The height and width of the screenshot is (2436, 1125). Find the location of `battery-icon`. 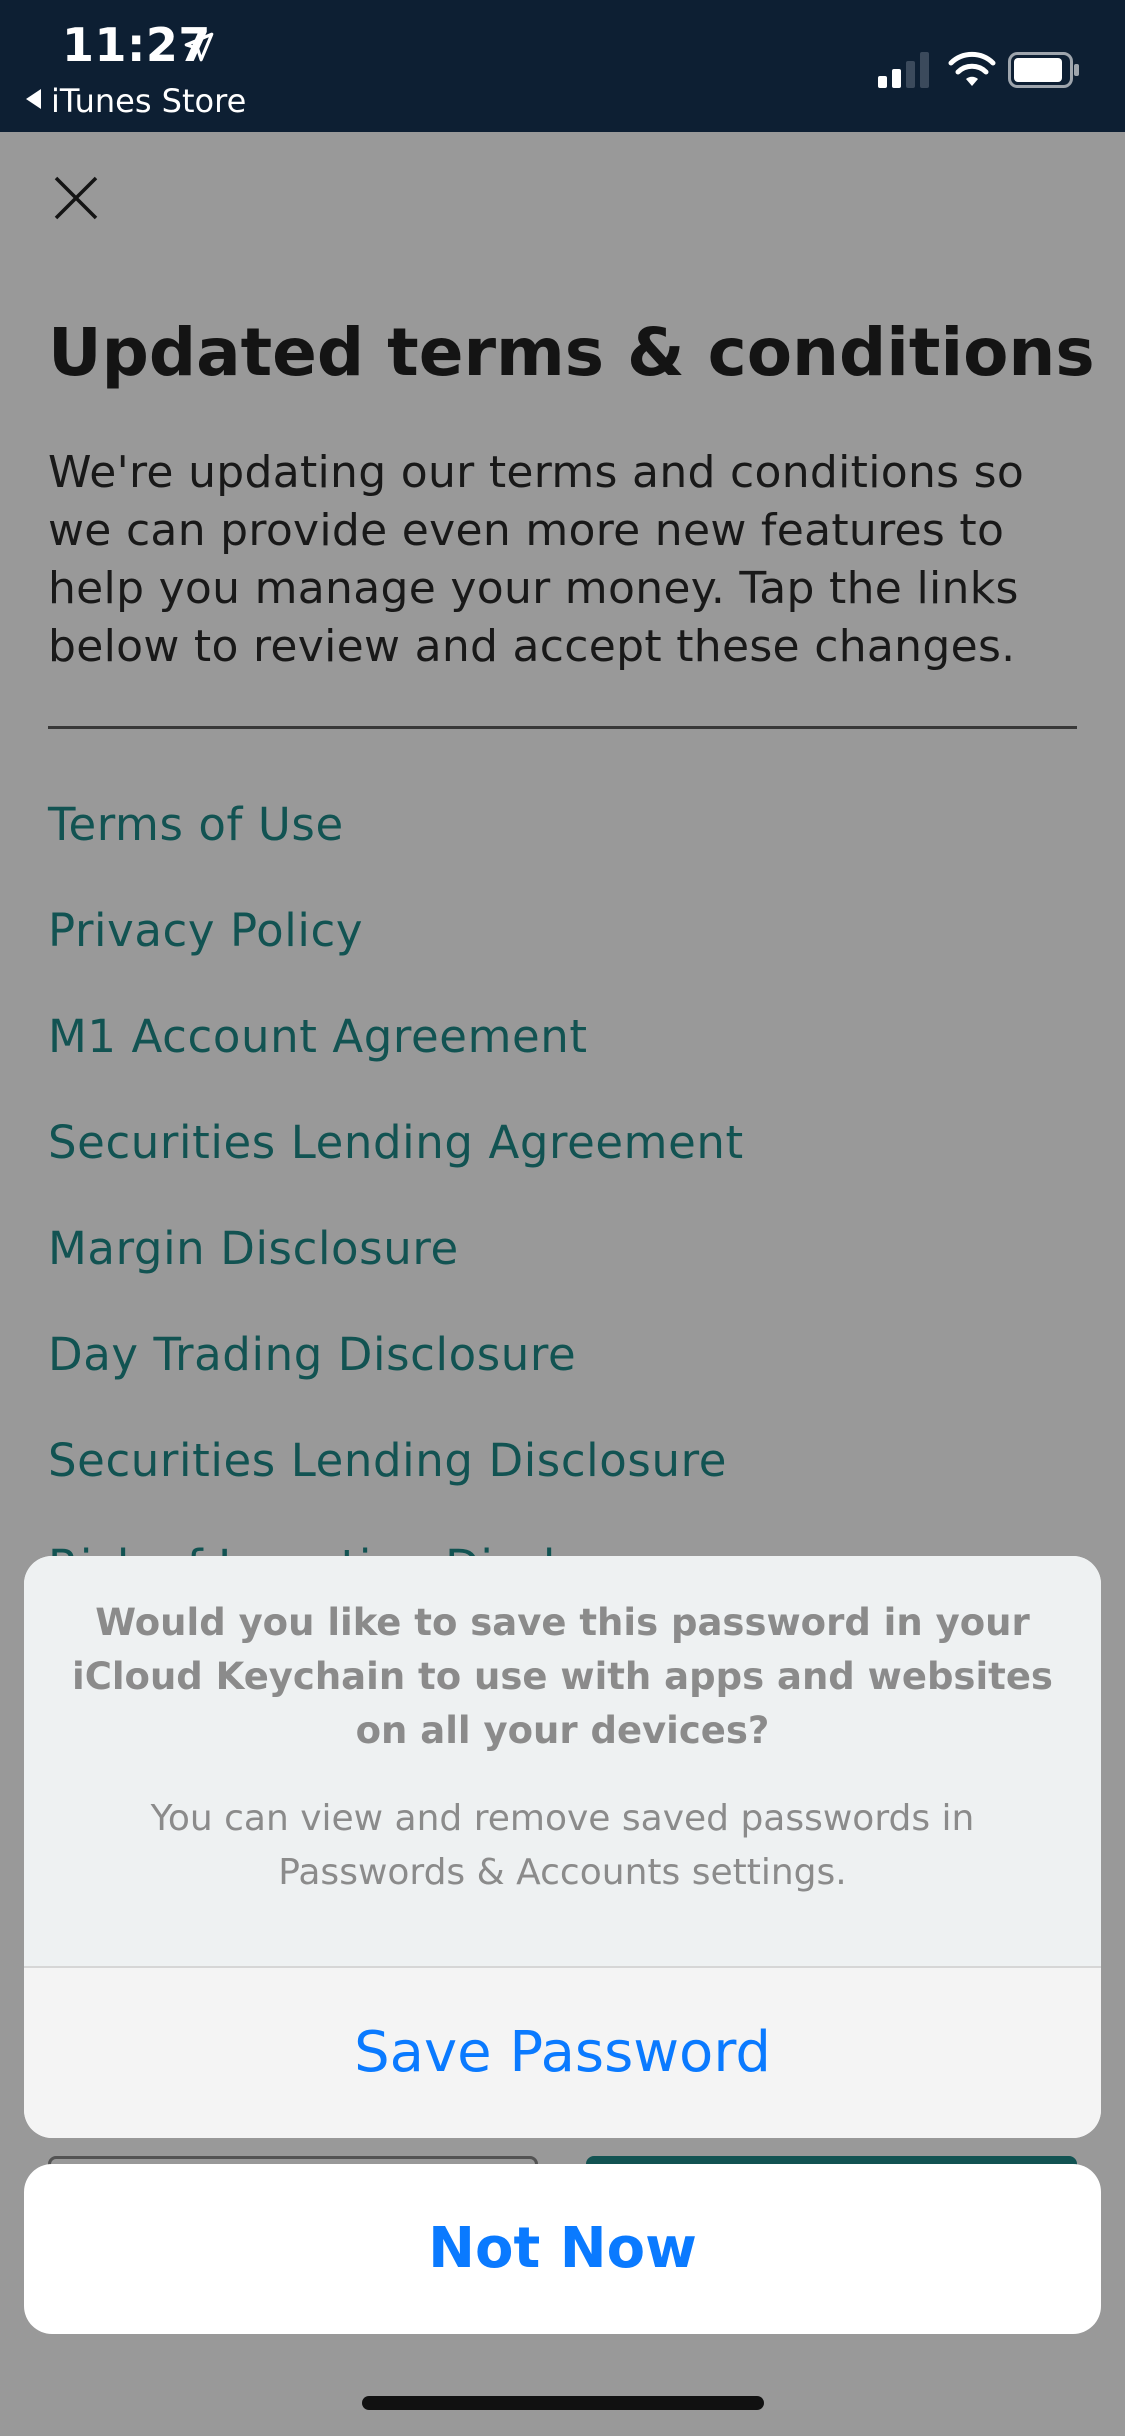

battery-icon is located at coordinates (1043, 70).